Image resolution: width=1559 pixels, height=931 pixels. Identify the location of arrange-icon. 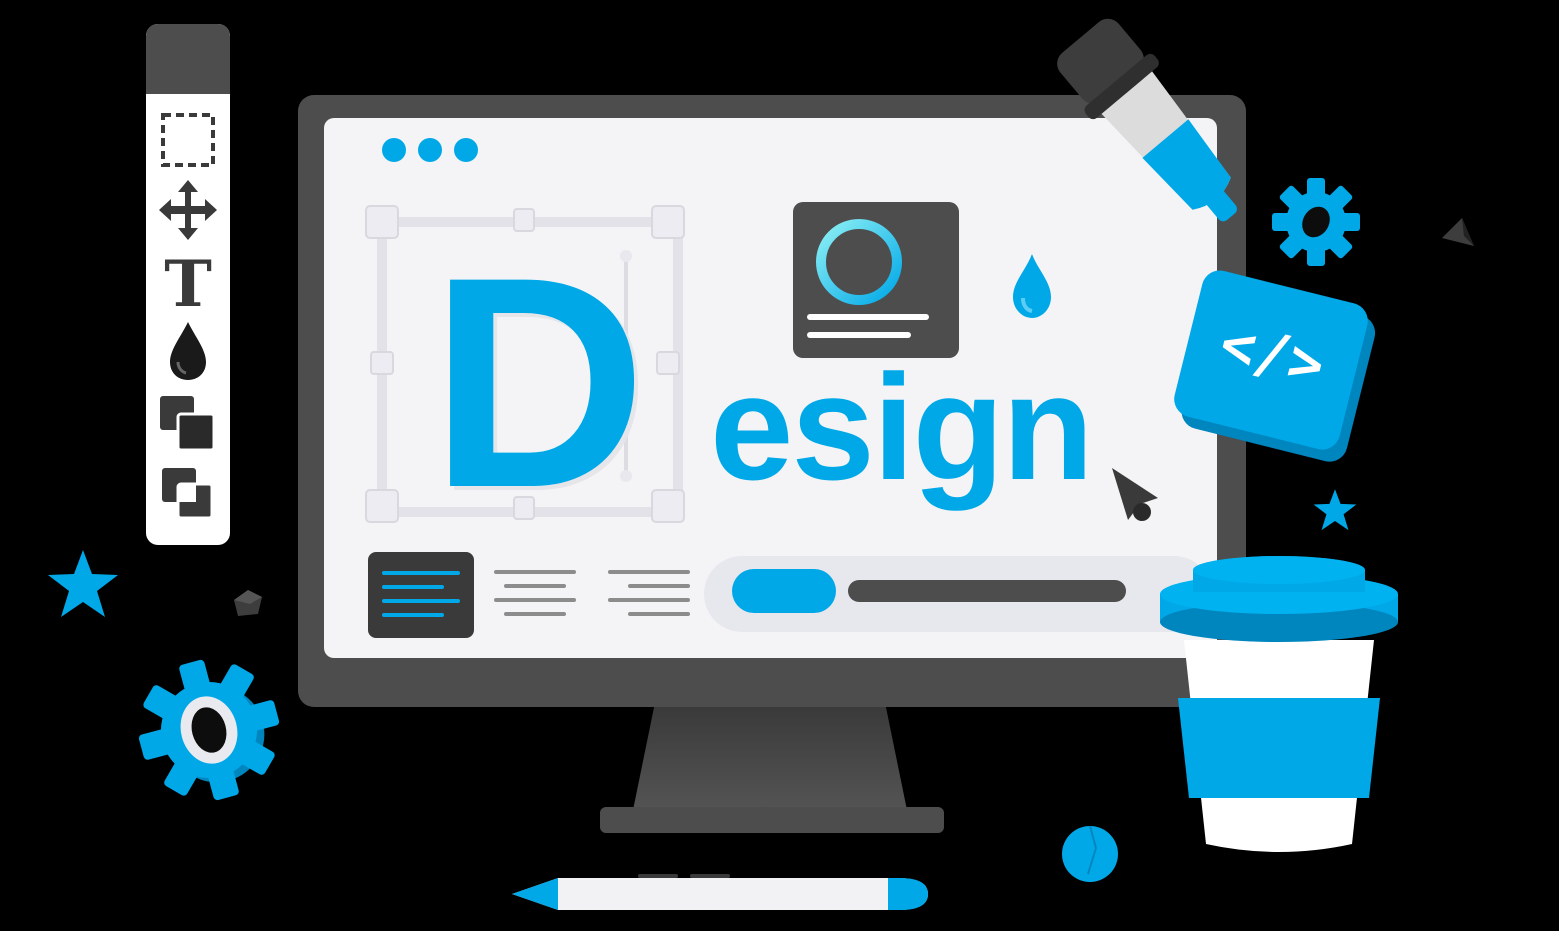
(188, 494).